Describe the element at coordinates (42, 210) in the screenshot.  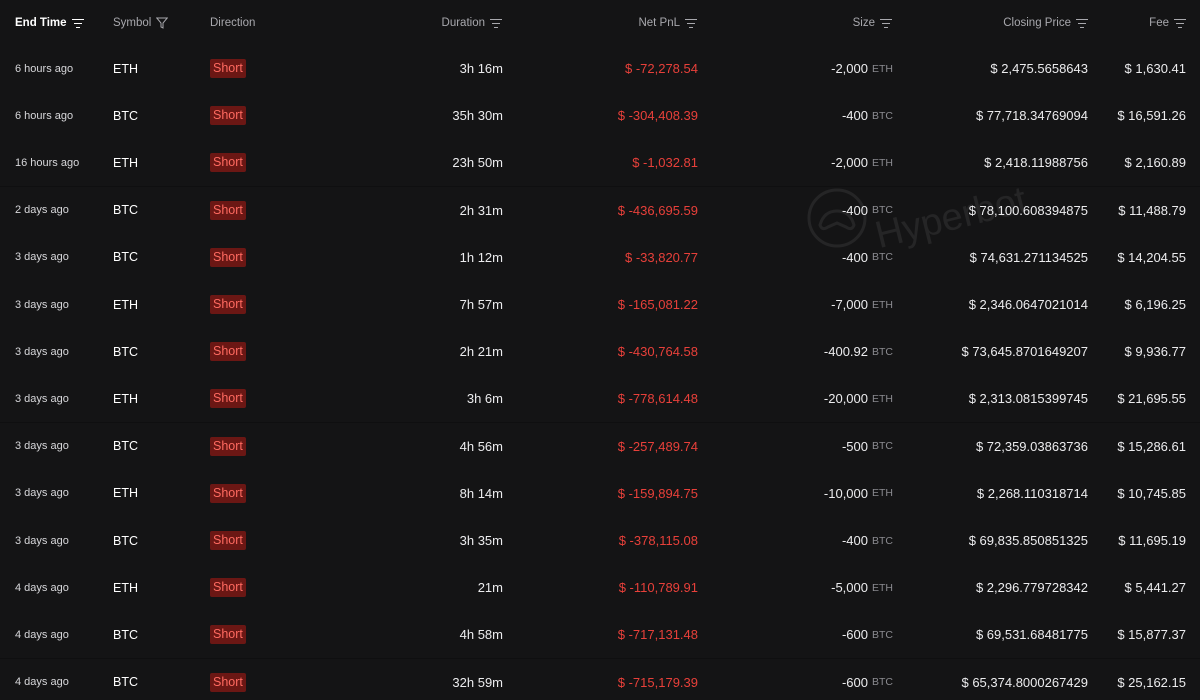
I see `end-time: 2 days ago` at that location.